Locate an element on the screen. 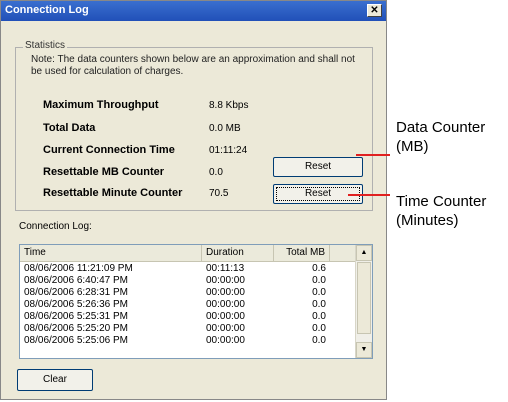 The image size is (508, 402). resettable-mb-counter-label: Resettable MB Counter is located at coordinates (104, 172).